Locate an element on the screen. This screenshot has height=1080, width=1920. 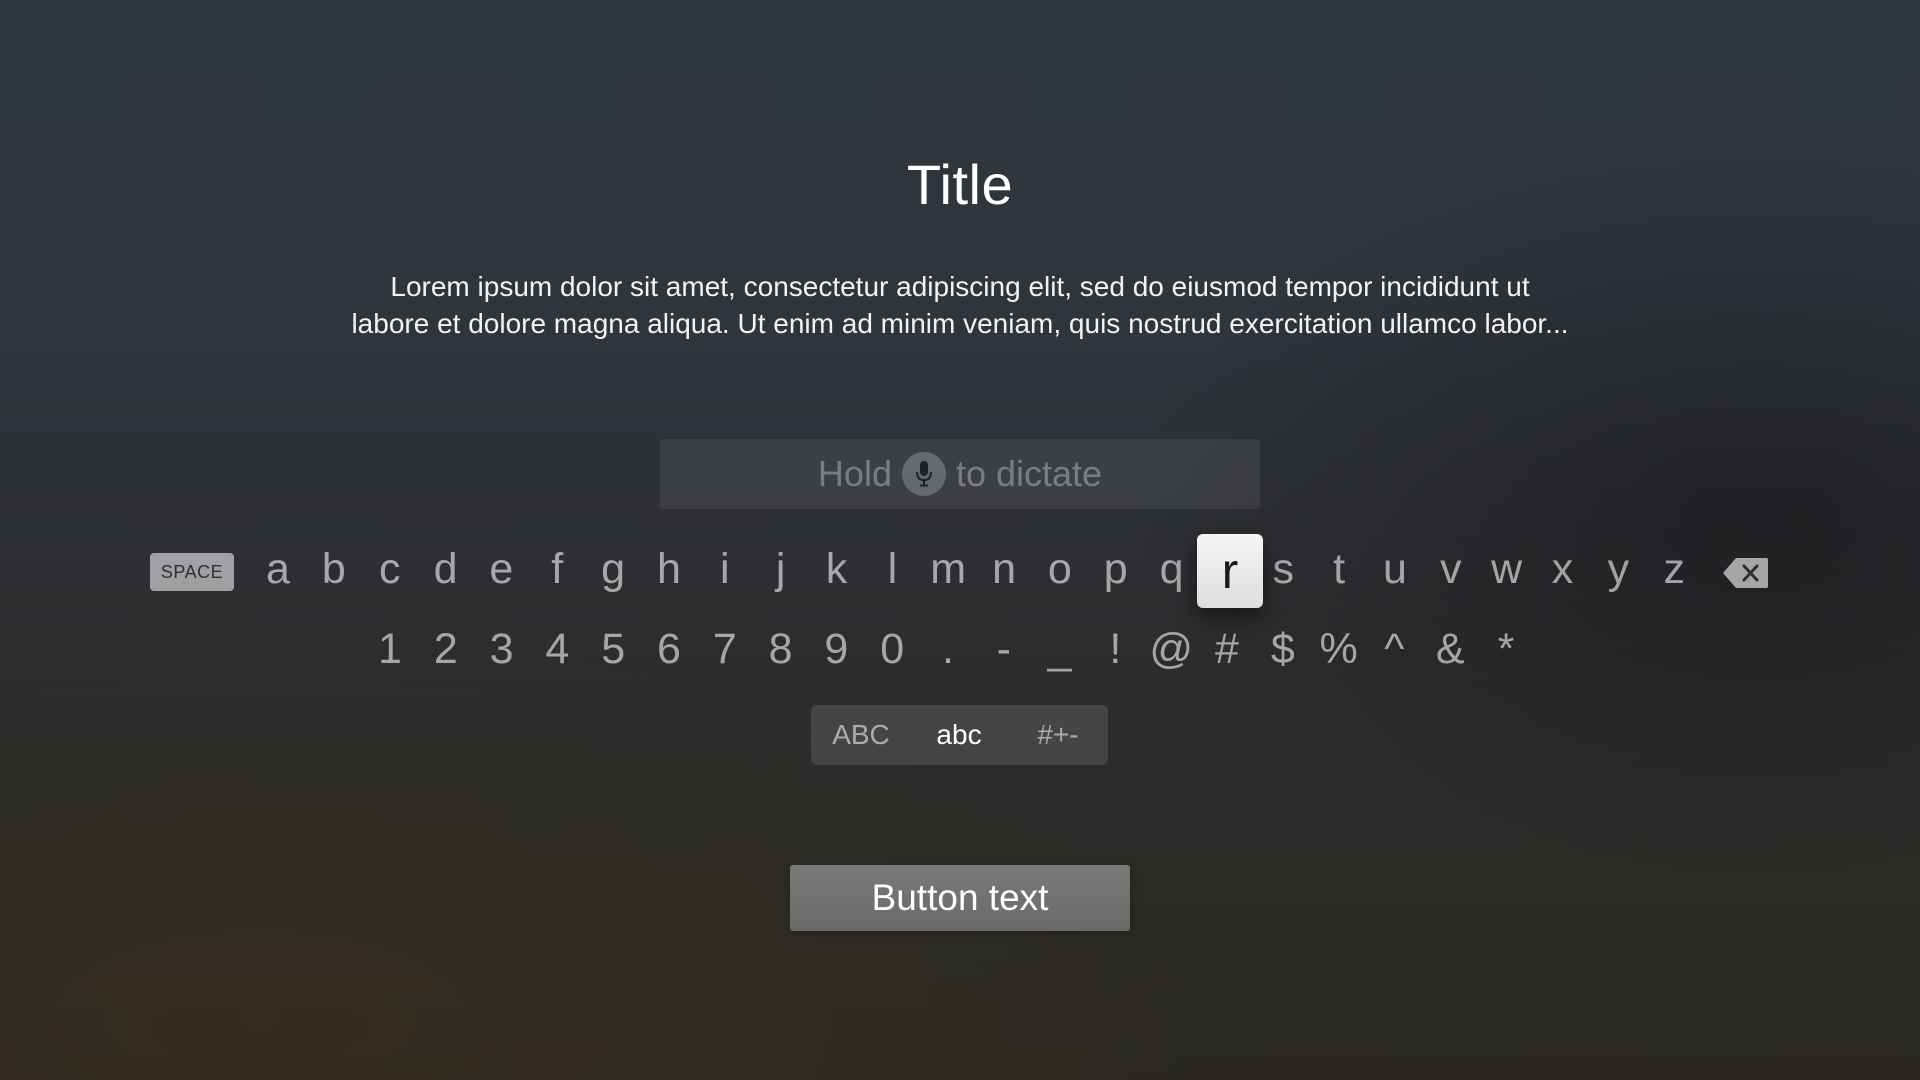
key-symbol-15: # is located at coordinates (1227, 649).